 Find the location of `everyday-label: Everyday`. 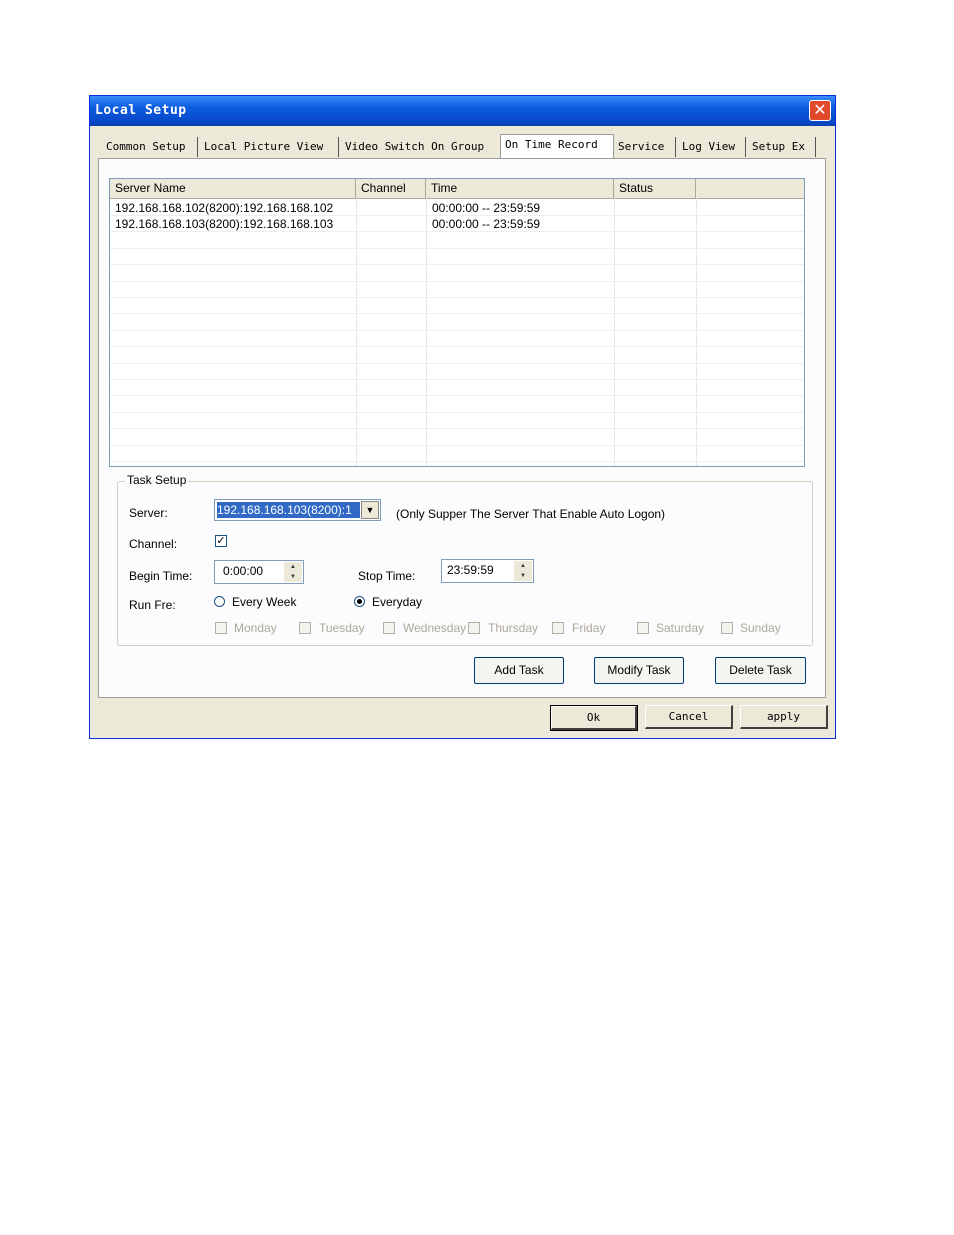

everyday-label: Everyday is located at coordinates (397, 602).